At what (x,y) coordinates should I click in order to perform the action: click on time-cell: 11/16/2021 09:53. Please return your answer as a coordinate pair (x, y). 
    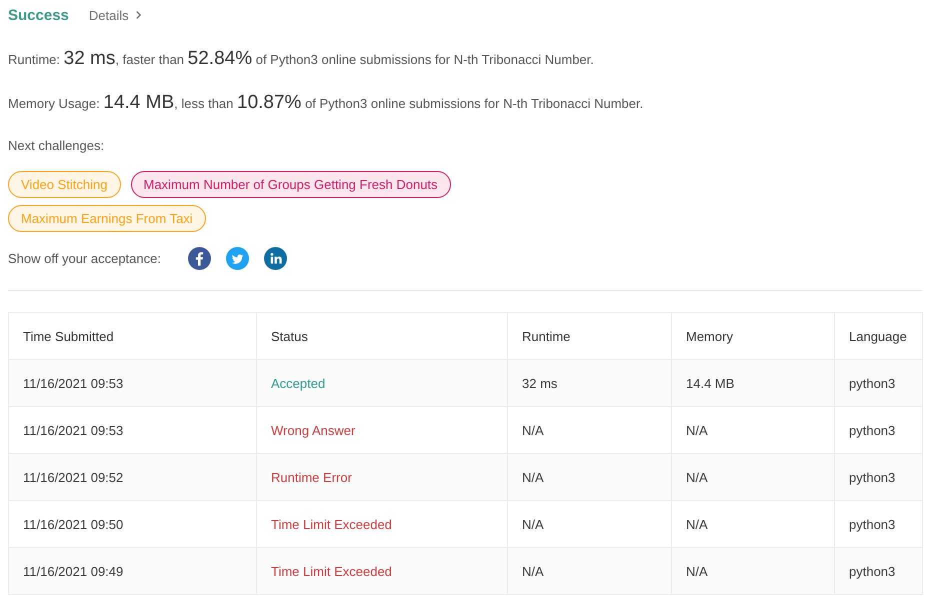
    Looking at the image, I should click on (132, 383).